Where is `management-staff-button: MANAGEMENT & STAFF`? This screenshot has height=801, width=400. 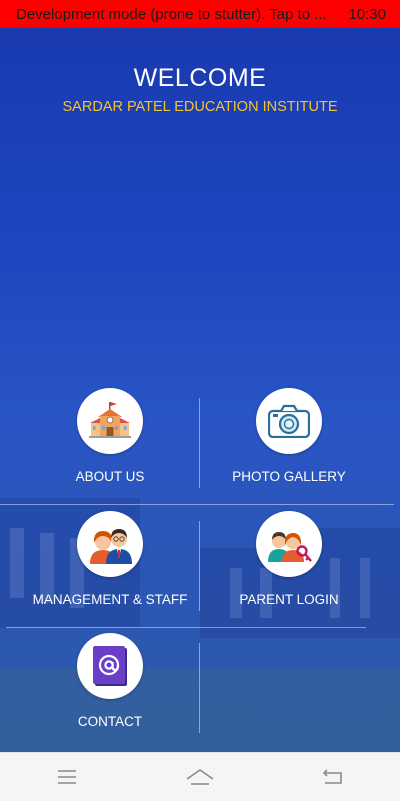 management-staff-button: MANAGEMENT & STAFF is located at coordinates (110, 559).